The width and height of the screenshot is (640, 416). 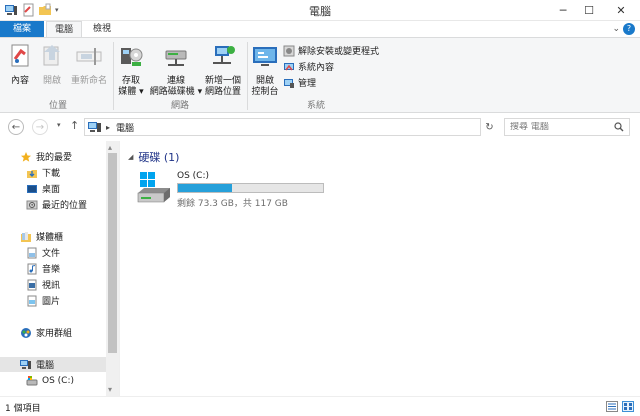 What do you see at coordinates (65, 206) in the screenshot?
I see `nav-recent-label: 最近的位置` at bounding box center [65, 206].